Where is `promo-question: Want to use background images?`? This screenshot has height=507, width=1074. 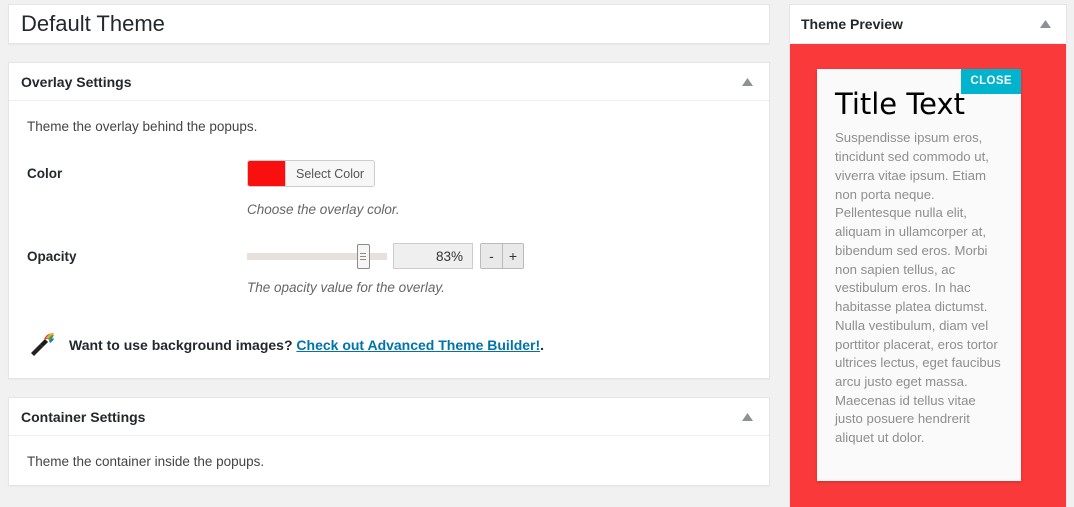 promo-question: Want to use background images? is located at coordinates (181, 344).